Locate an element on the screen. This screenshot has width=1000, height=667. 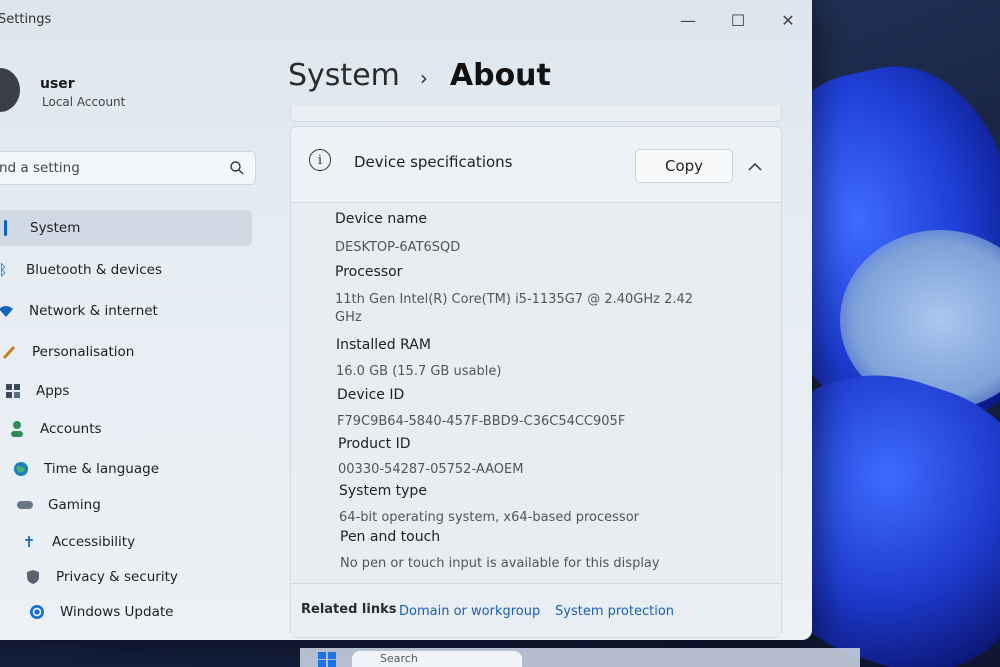
title-bar: Settings — ☐ ✕ is located at coordinates (406, 20).